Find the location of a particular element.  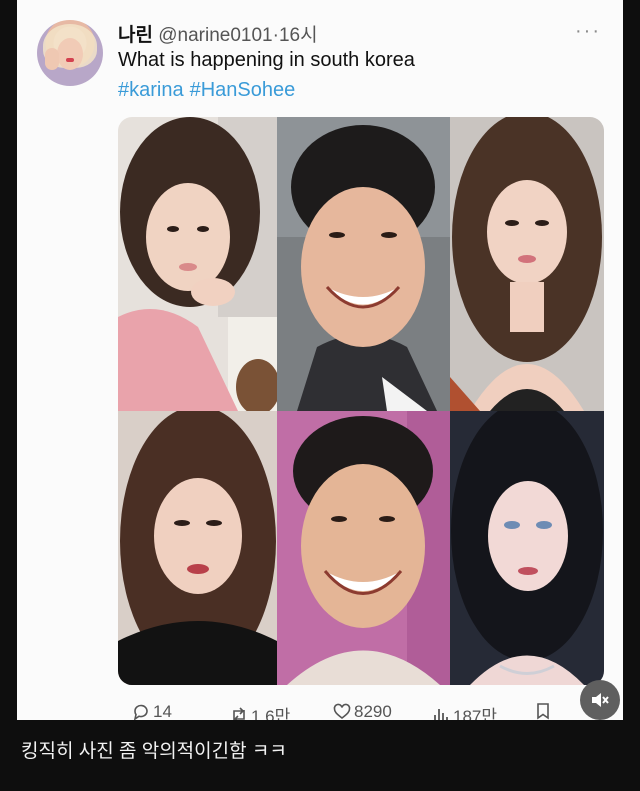

like-count: 8290 is located at coordinates (373, 711).